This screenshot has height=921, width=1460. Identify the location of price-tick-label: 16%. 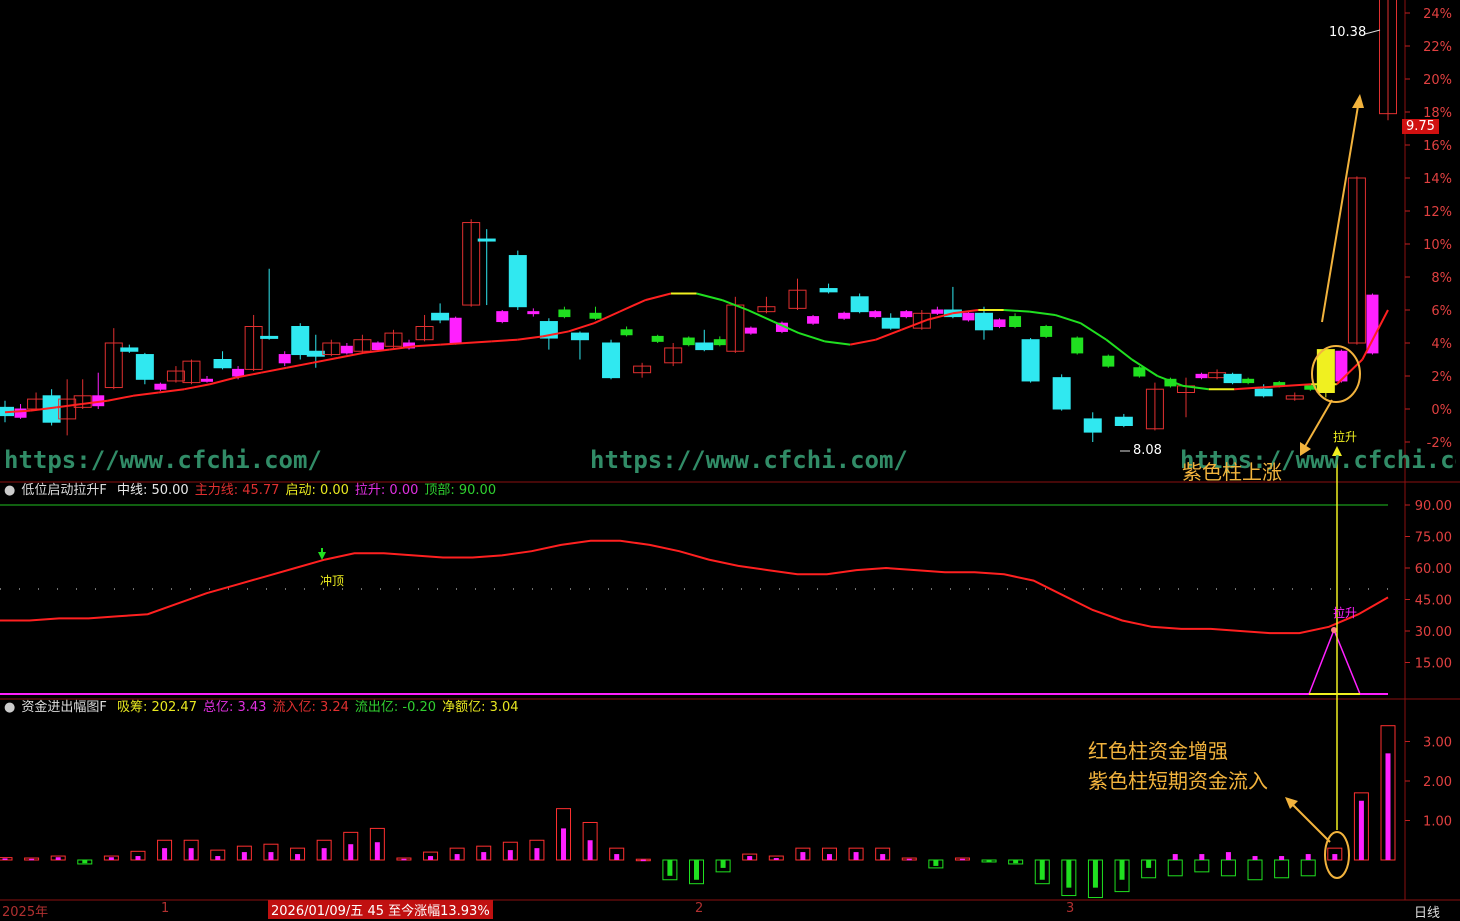
(1437, 146).